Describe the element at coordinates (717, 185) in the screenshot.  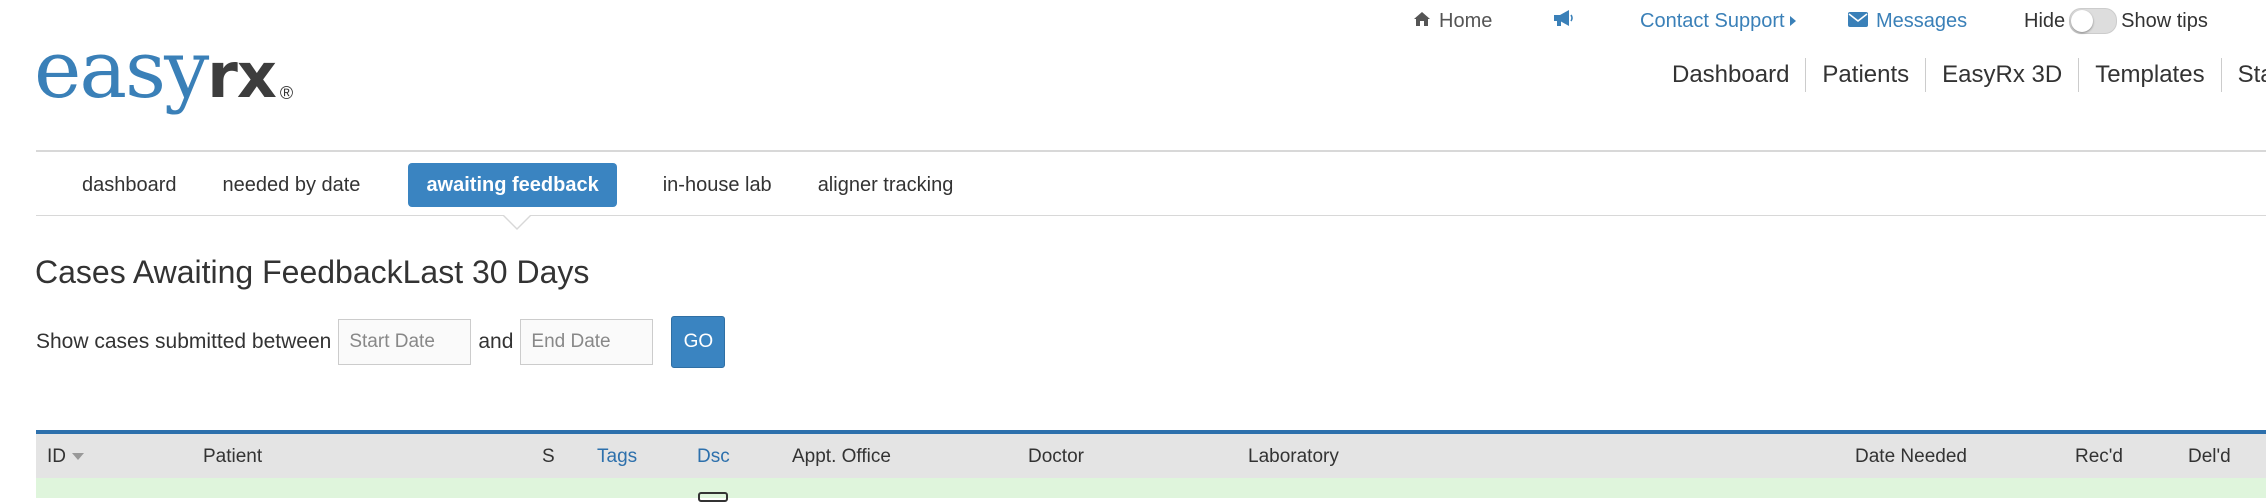
I see `subtab-in-house-lab: in-house lab` at that location.